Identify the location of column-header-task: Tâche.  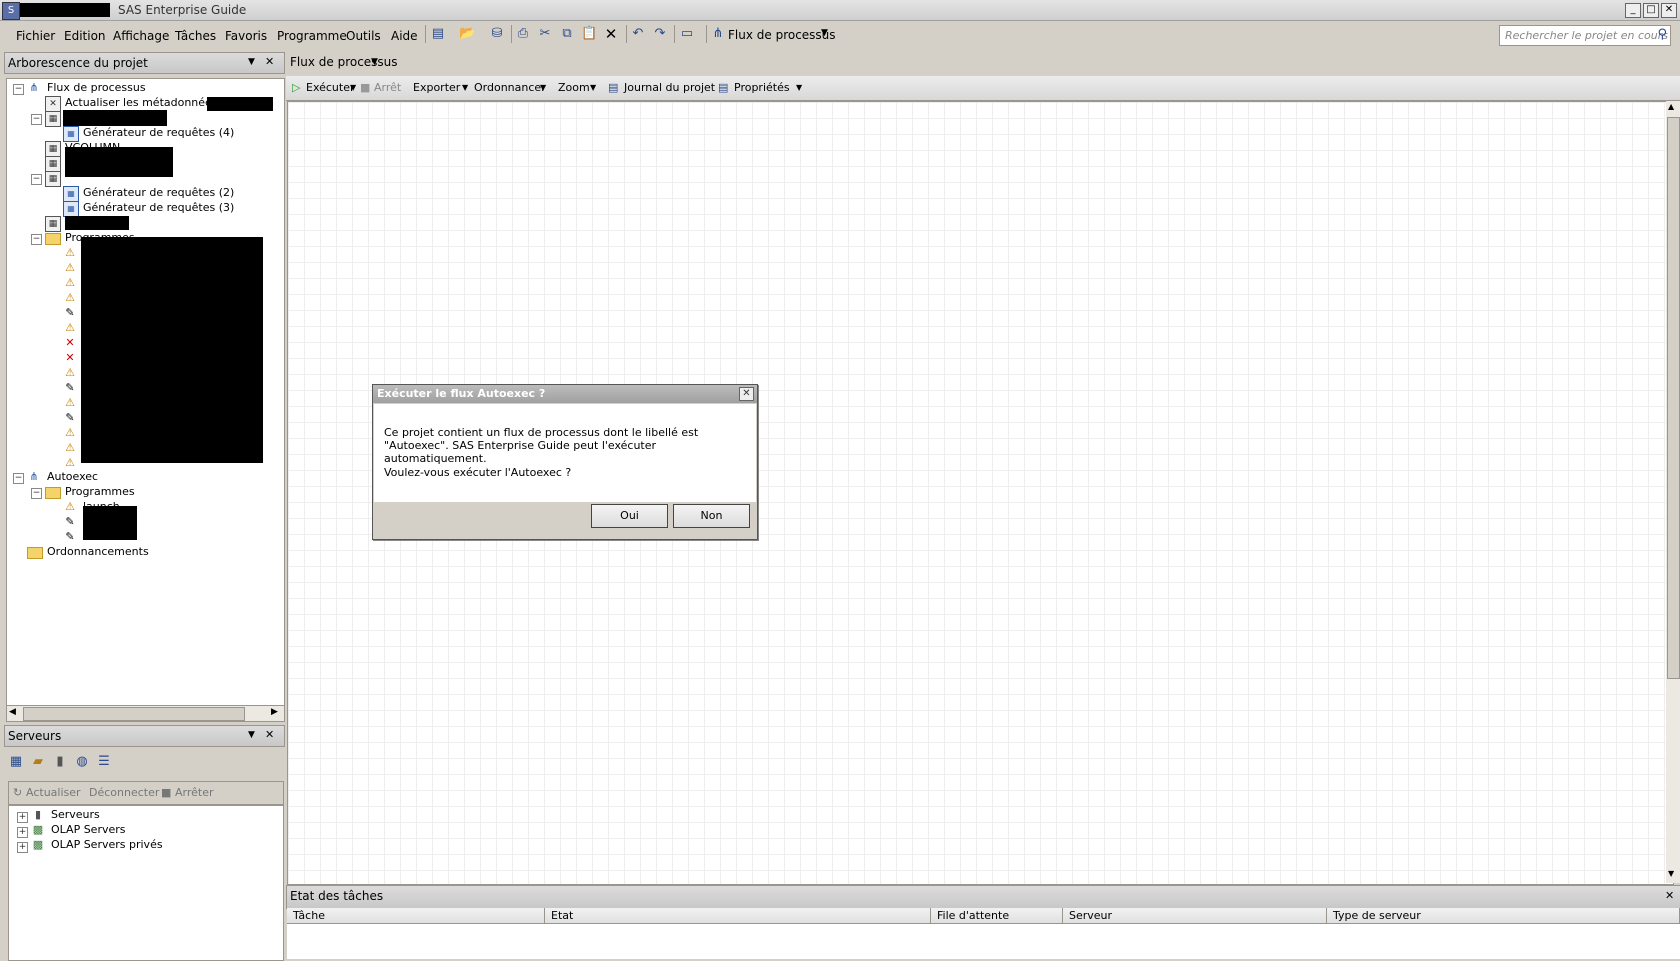
(416, 916).